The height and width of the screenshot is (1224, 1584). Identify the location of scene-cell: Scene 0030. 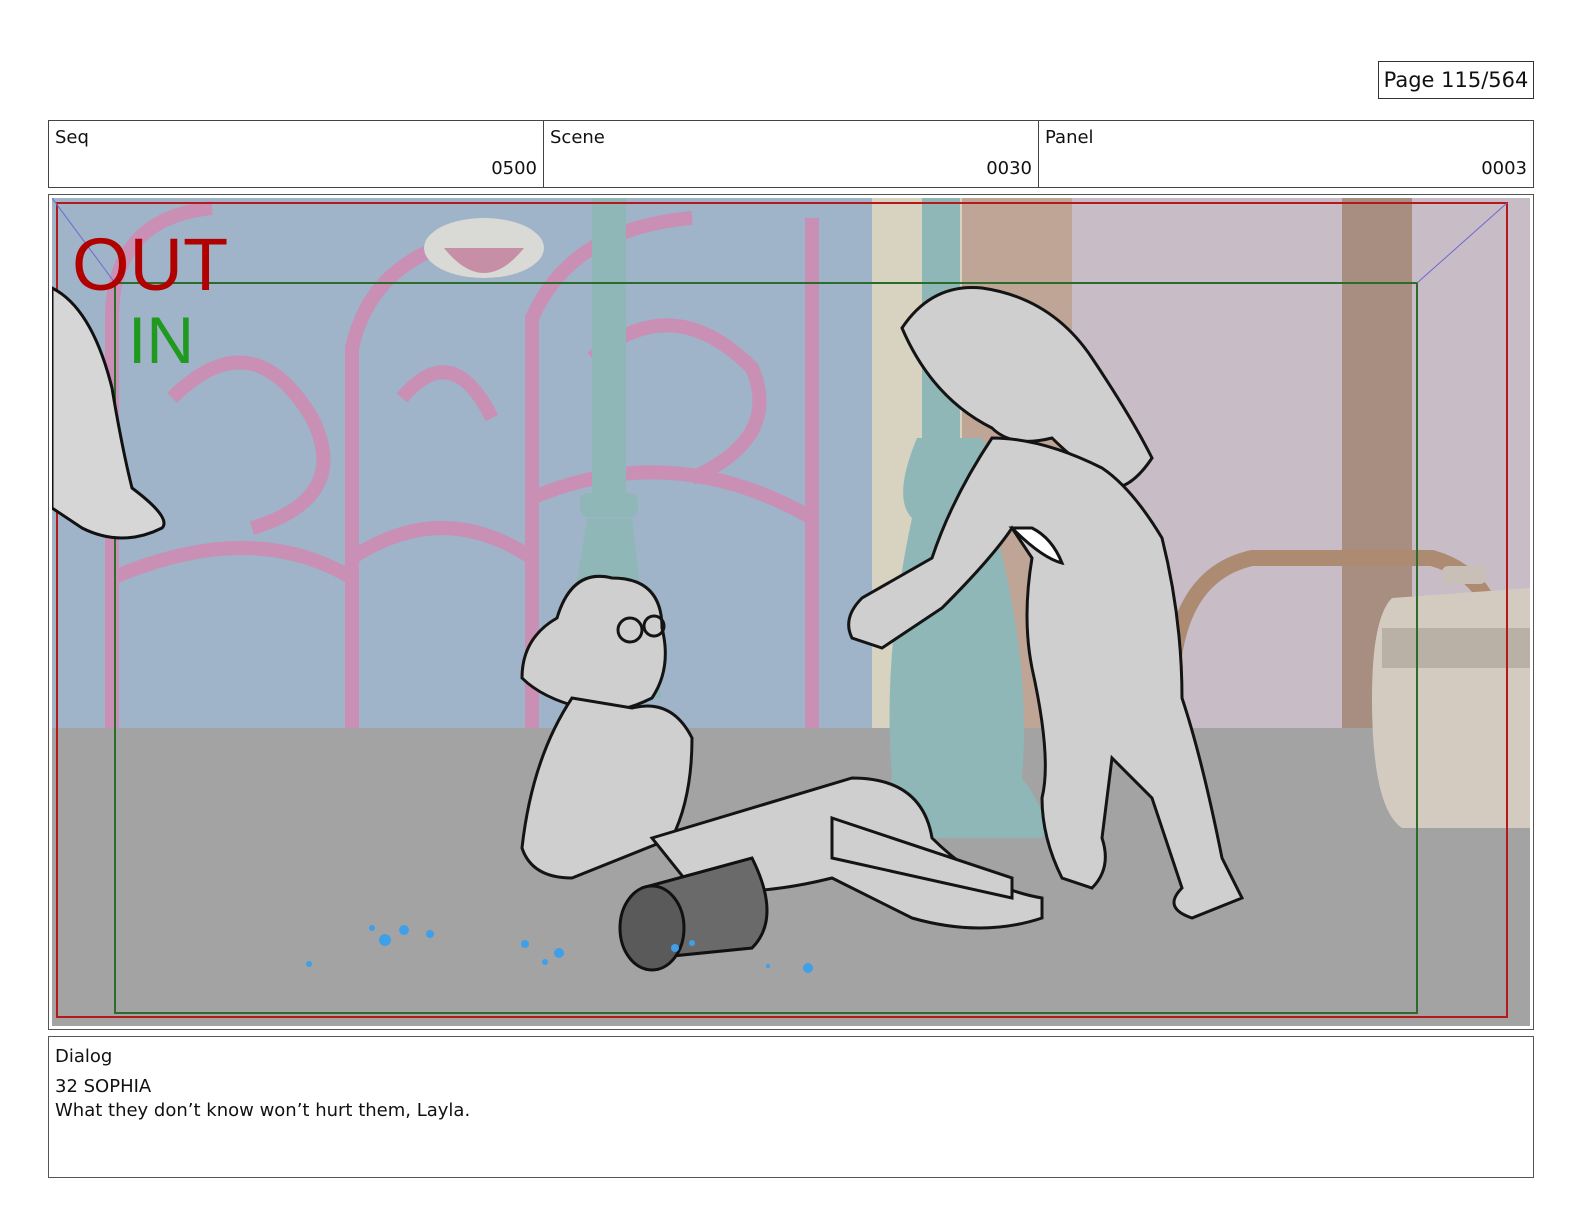
(791, 154).